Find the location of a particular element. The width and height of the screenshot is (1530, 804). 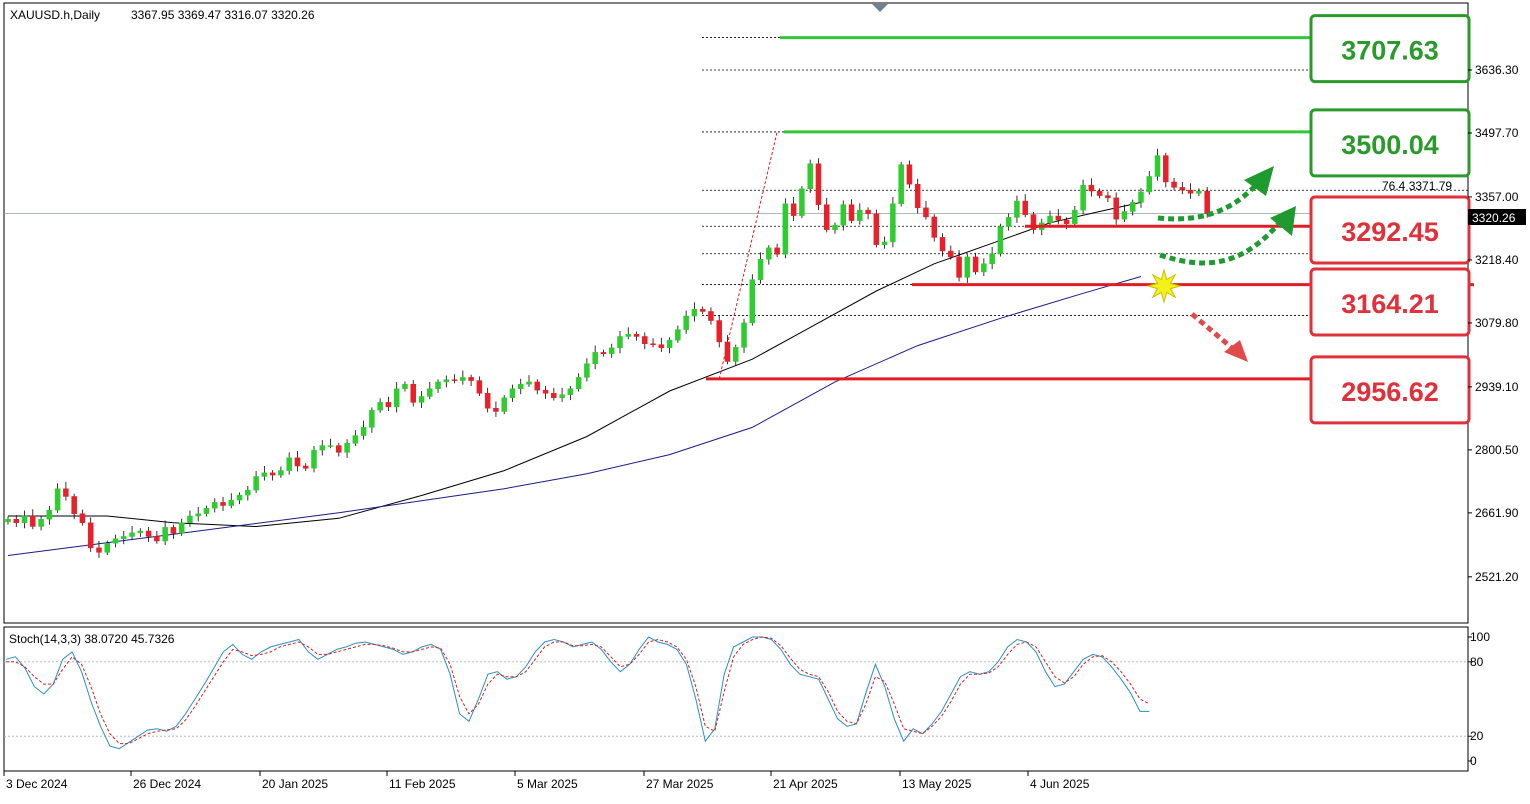

y-tick-label: 2800.50 is located at coordinates (1497, 450).